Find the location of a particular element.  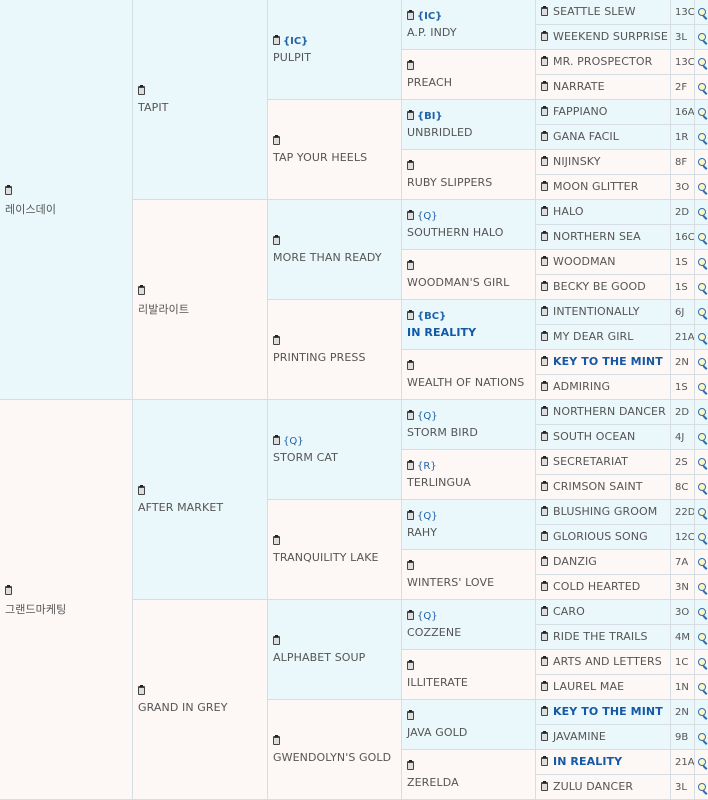

horse-name: NIJINSKY is located at coordinates (577, 161).